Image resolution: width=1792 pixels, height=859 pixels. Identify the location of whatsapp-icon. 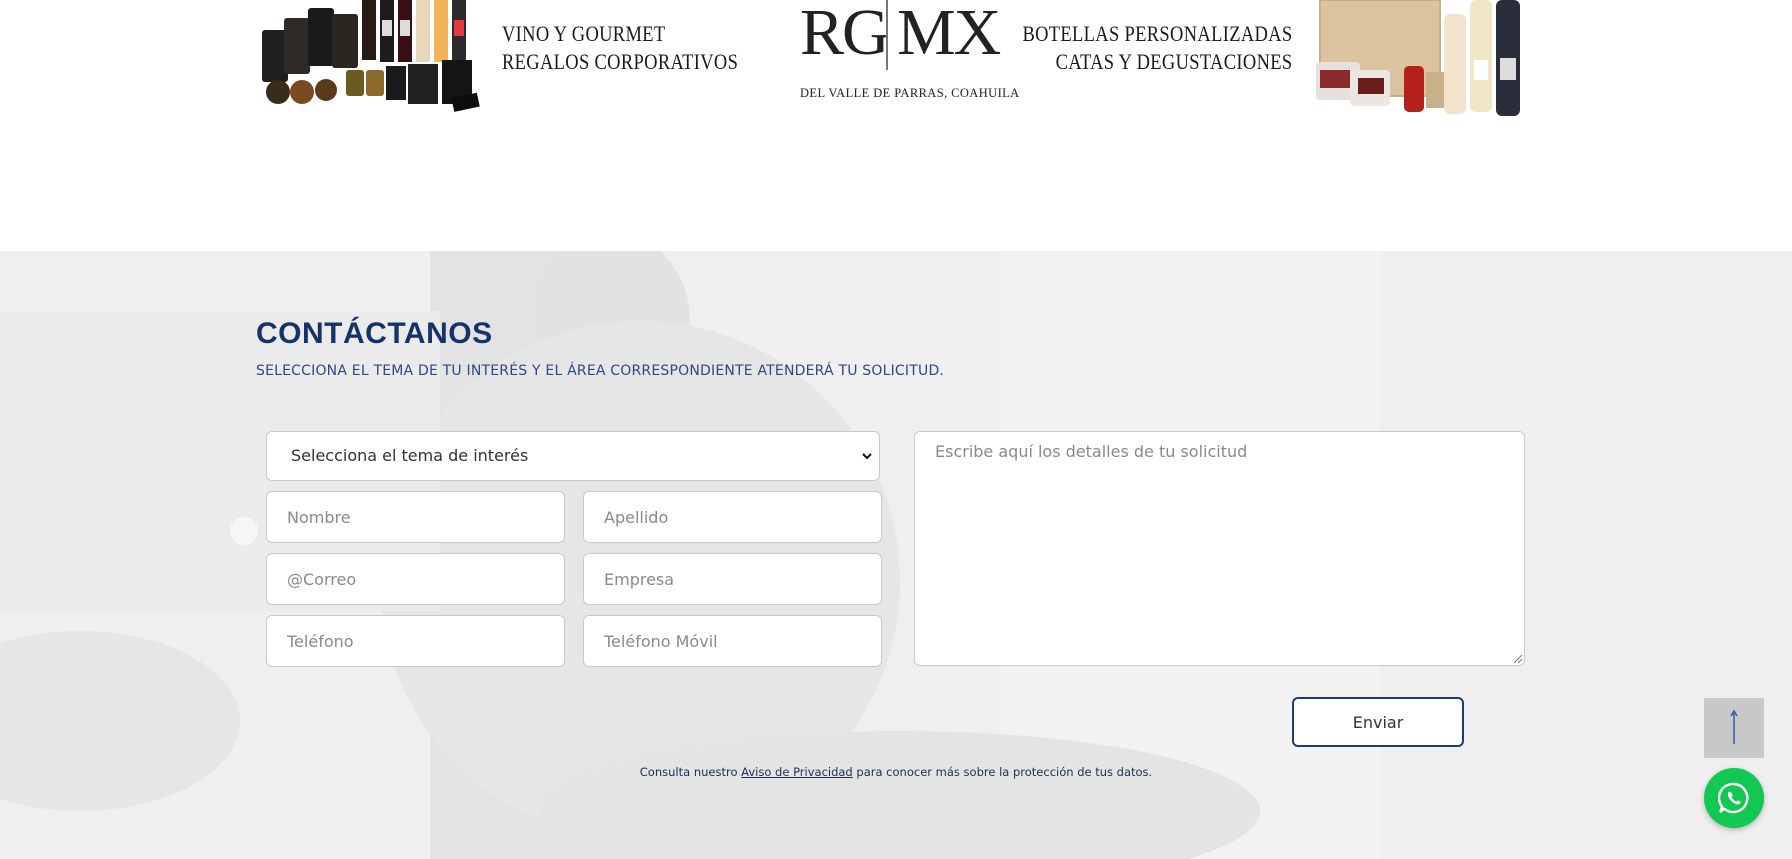
(1733, 798).